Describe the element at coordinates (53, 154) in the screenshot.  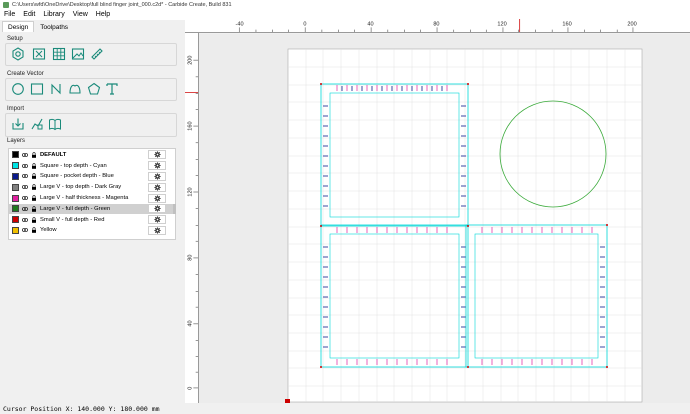
I see `layer-name: DEFAULT` at that location.